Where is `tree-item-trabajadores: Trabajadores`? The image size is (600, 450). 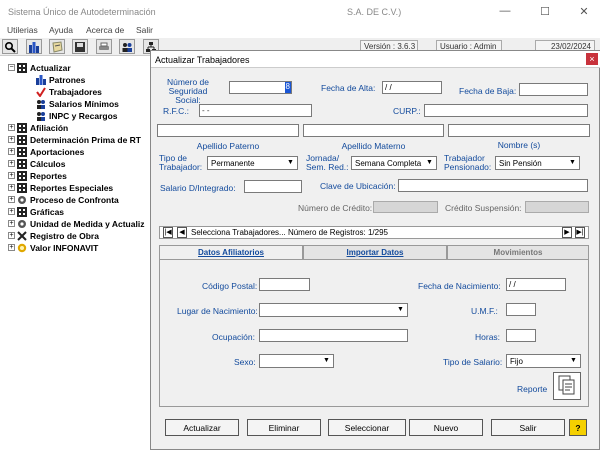 tree-item-trabajadores: Trabajadores is located at coordinates (69, 91).